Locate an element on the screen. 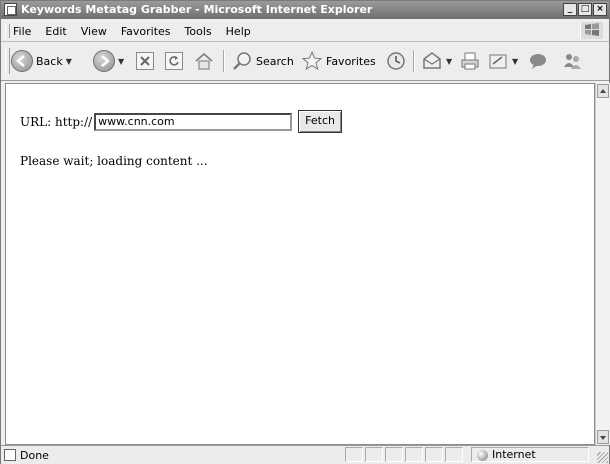 The width and height of the screenshot is (610, 464). print-button is located at coordinates (470, 61).